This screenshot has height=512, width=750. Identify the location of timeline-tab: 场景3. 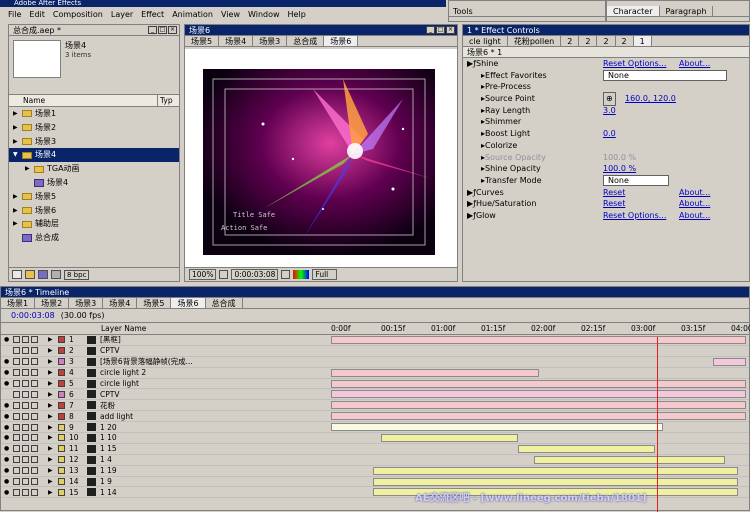
(86, 303).